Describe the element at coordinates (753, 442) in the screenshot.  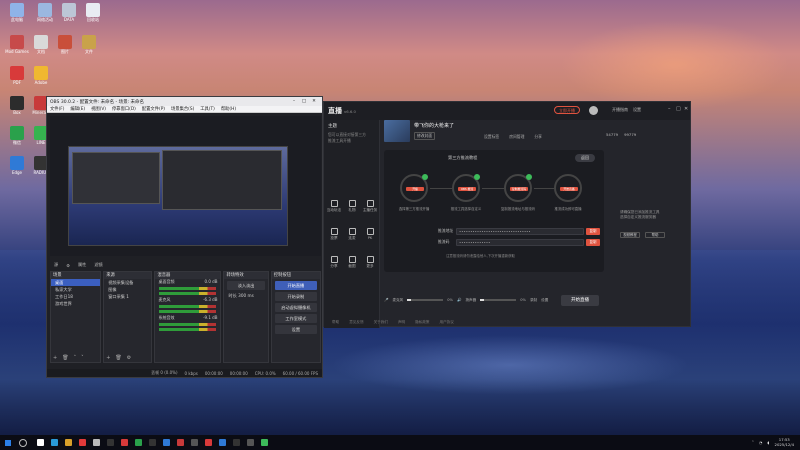
I see `chevron-up-icon: ˄` at that location.